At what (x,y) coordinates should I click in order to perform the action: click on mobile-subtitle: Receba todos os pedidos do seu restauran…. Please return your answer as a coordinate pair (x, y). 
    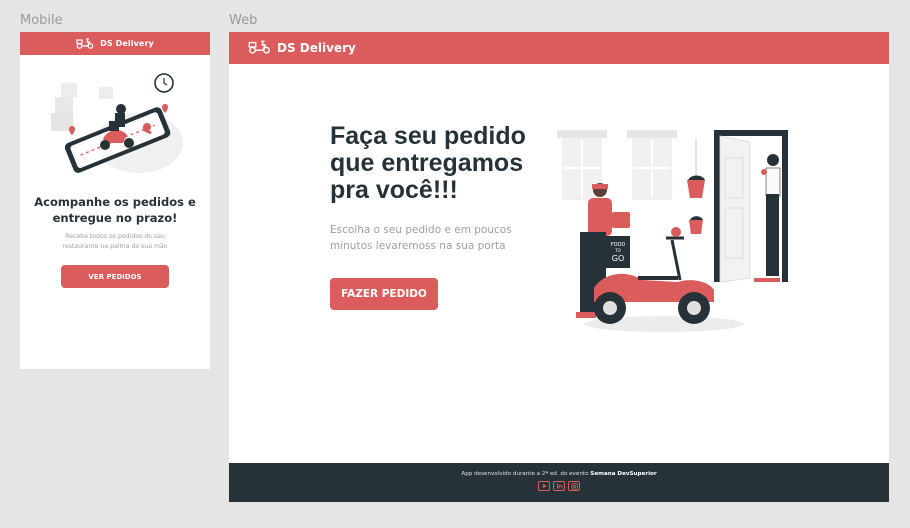
    Looking at the image, I should click on (115, 241).